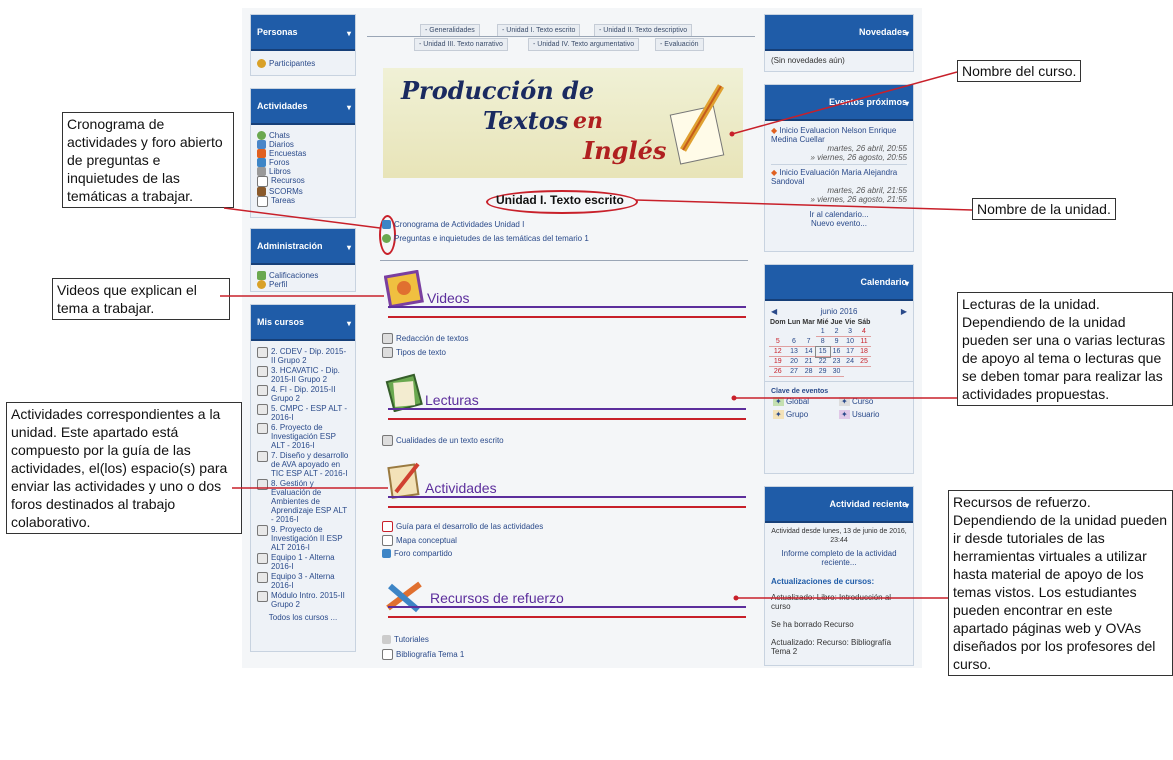 The height and width of the screenshot is (760, 1173). Describe the element at coordinates (453, 224) in the screenshot. I see `cronograma-link: Cronograma de Actividades Unidad I` at that location.